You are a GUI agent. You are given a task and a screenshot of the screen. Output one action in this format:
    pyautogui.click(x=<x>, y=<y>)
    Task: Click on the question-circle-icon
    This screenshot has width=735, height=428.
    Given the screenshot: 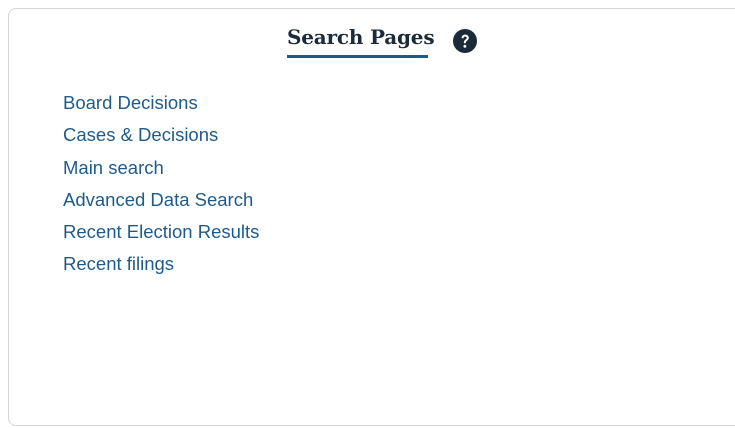 What is the action you would take?
    pyautogui.click(x=465, y=41)
    